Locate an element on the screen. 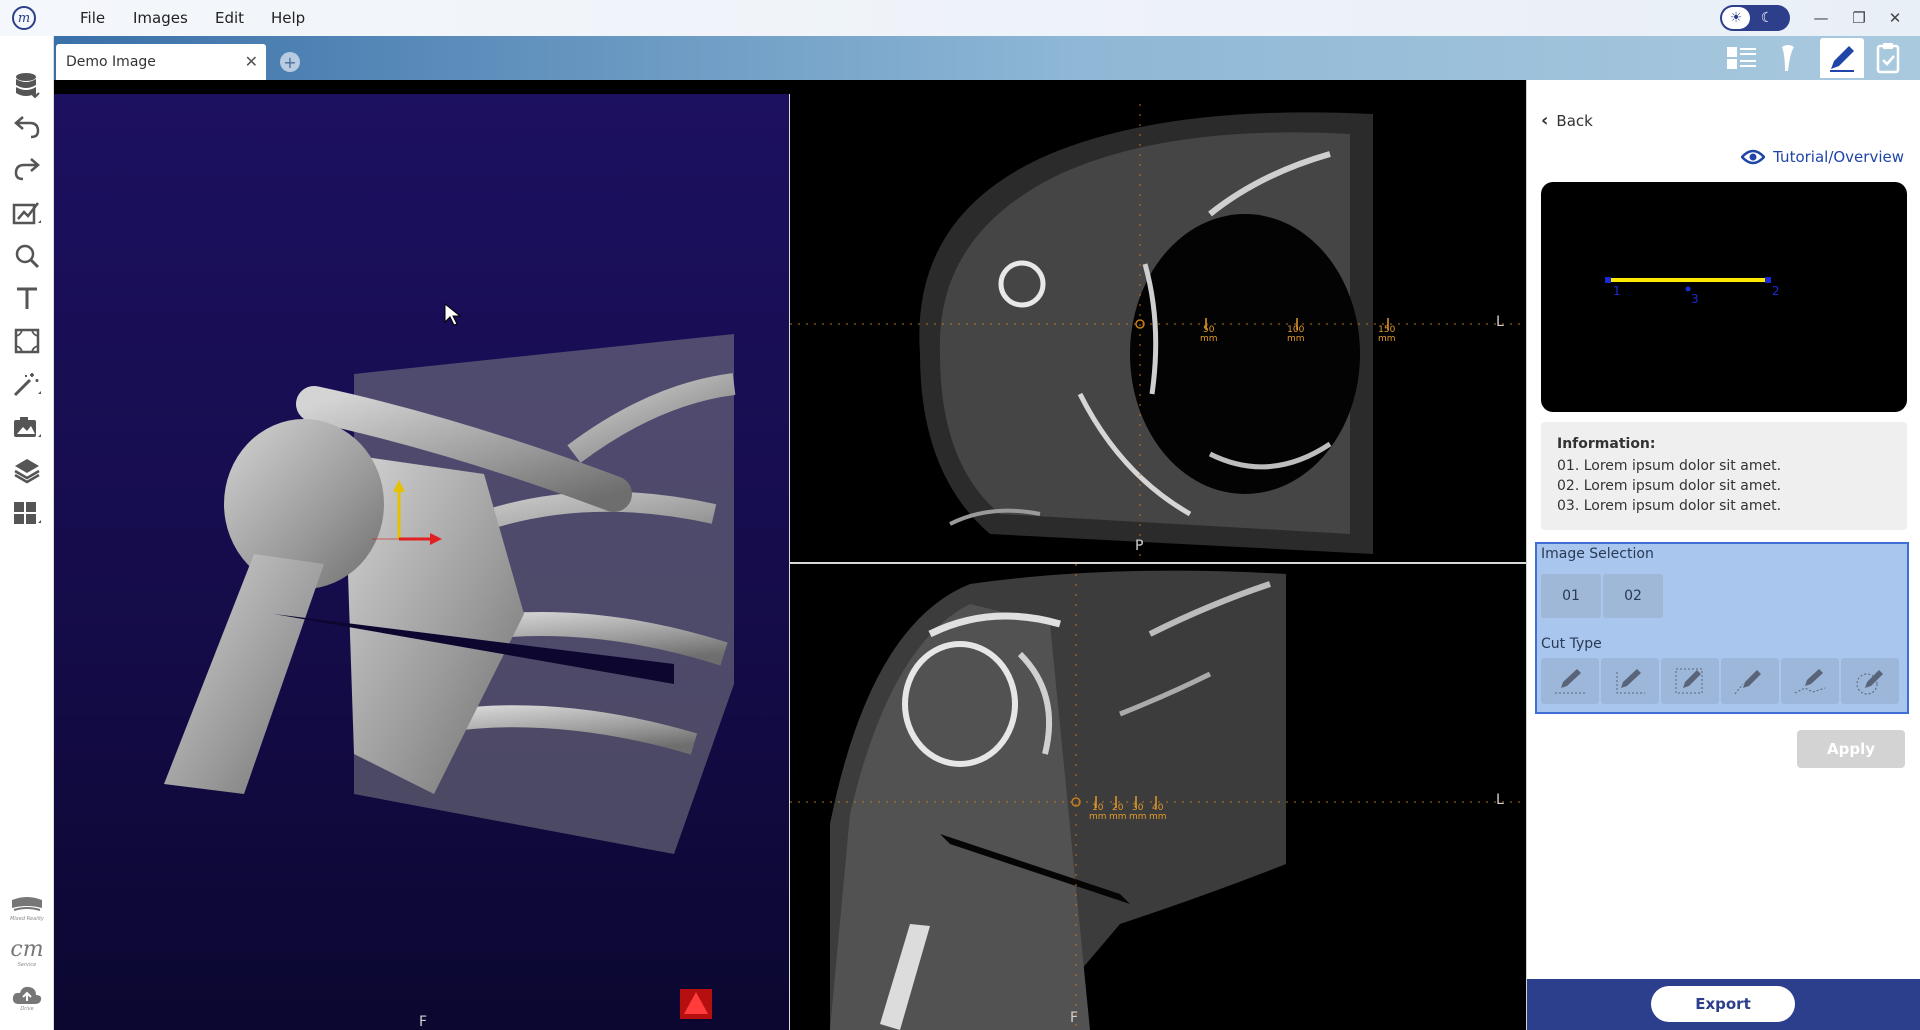 The height and width of the screenshot is (1030, 1920). screenshot-icon is located at coordinates (27, 427).